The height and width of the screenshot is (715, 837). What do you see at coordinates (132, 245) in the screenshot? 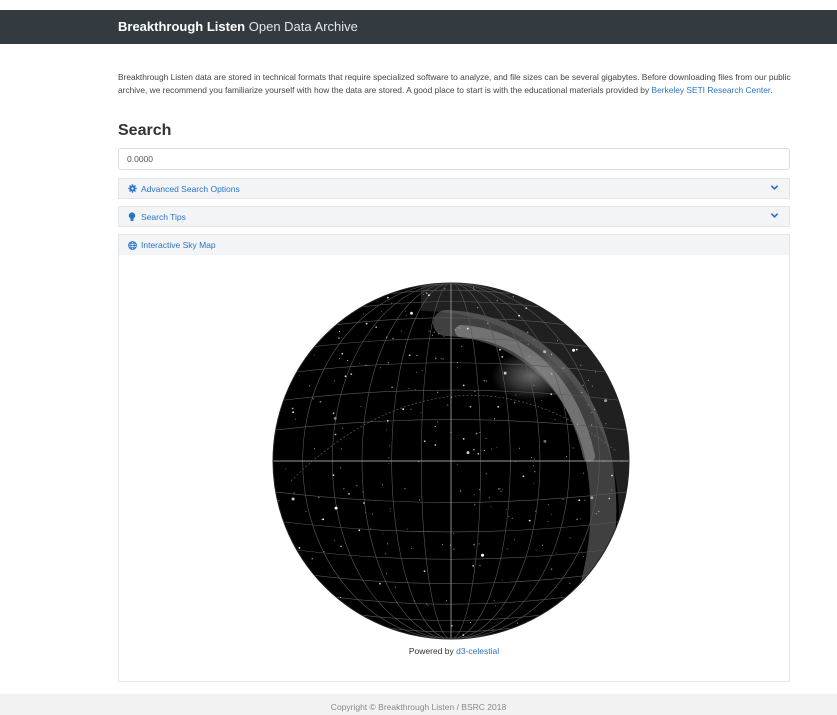
I see `globe-icon` at bounding box center [132, 245].